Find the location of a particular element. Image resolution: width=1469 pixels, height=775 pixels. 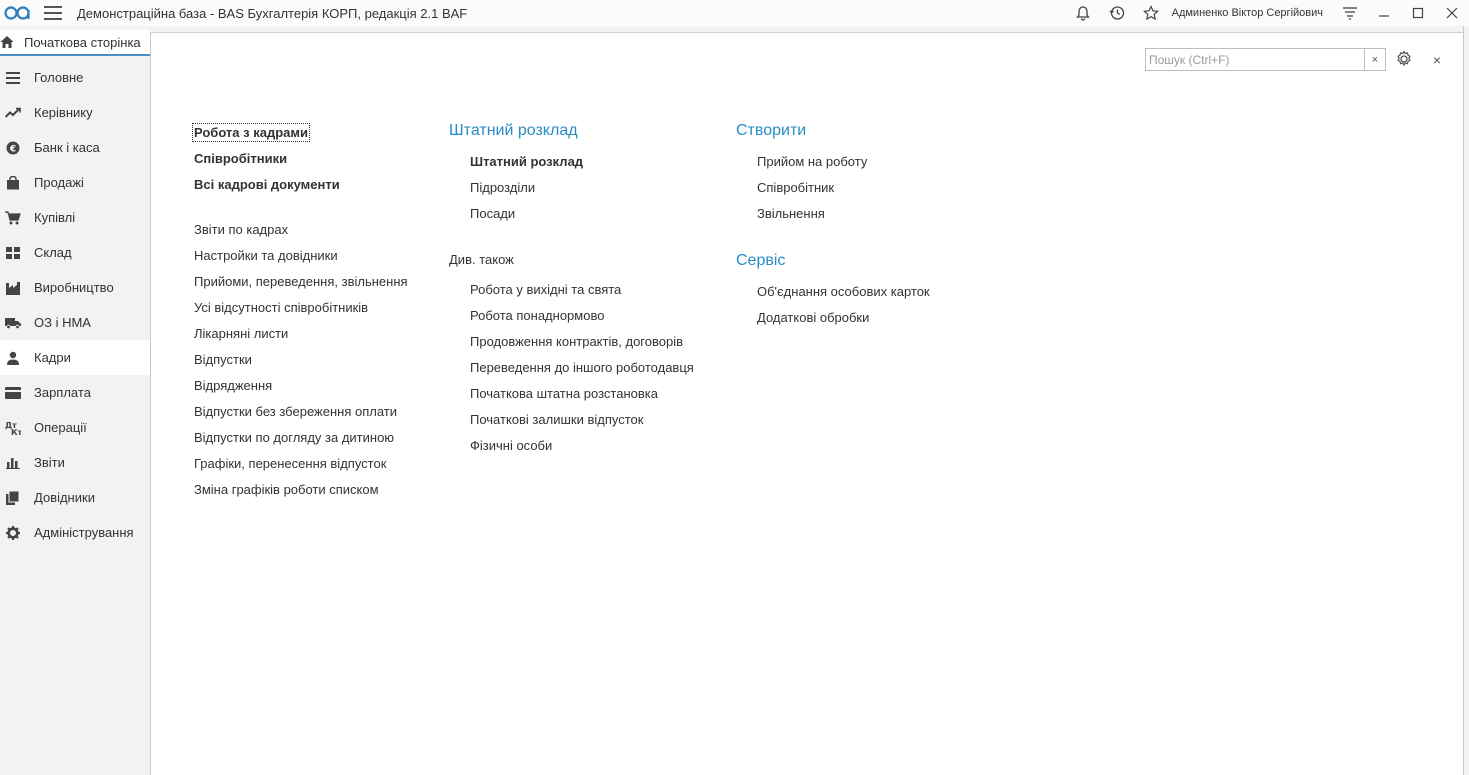

link-all-absences: Усі відсутності співробітників is located at coordinates (281, 307).